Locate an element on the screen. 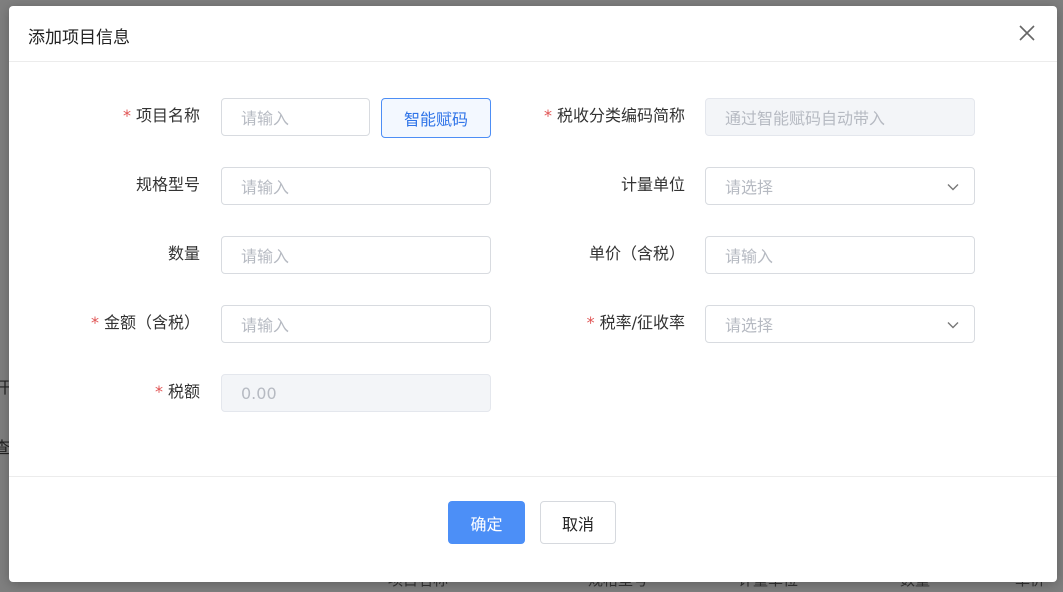 This screenshot has height=592, width=1063. tax-code-abbr-input: 通过智能赋码自动带入 is located at coordinates (840, 117).